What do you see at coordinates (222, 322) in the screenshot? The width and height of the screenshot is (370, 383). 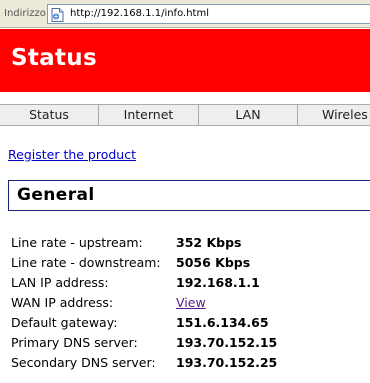 I see `info-value: 151.6.134.65` at bounding box center [222, 322].